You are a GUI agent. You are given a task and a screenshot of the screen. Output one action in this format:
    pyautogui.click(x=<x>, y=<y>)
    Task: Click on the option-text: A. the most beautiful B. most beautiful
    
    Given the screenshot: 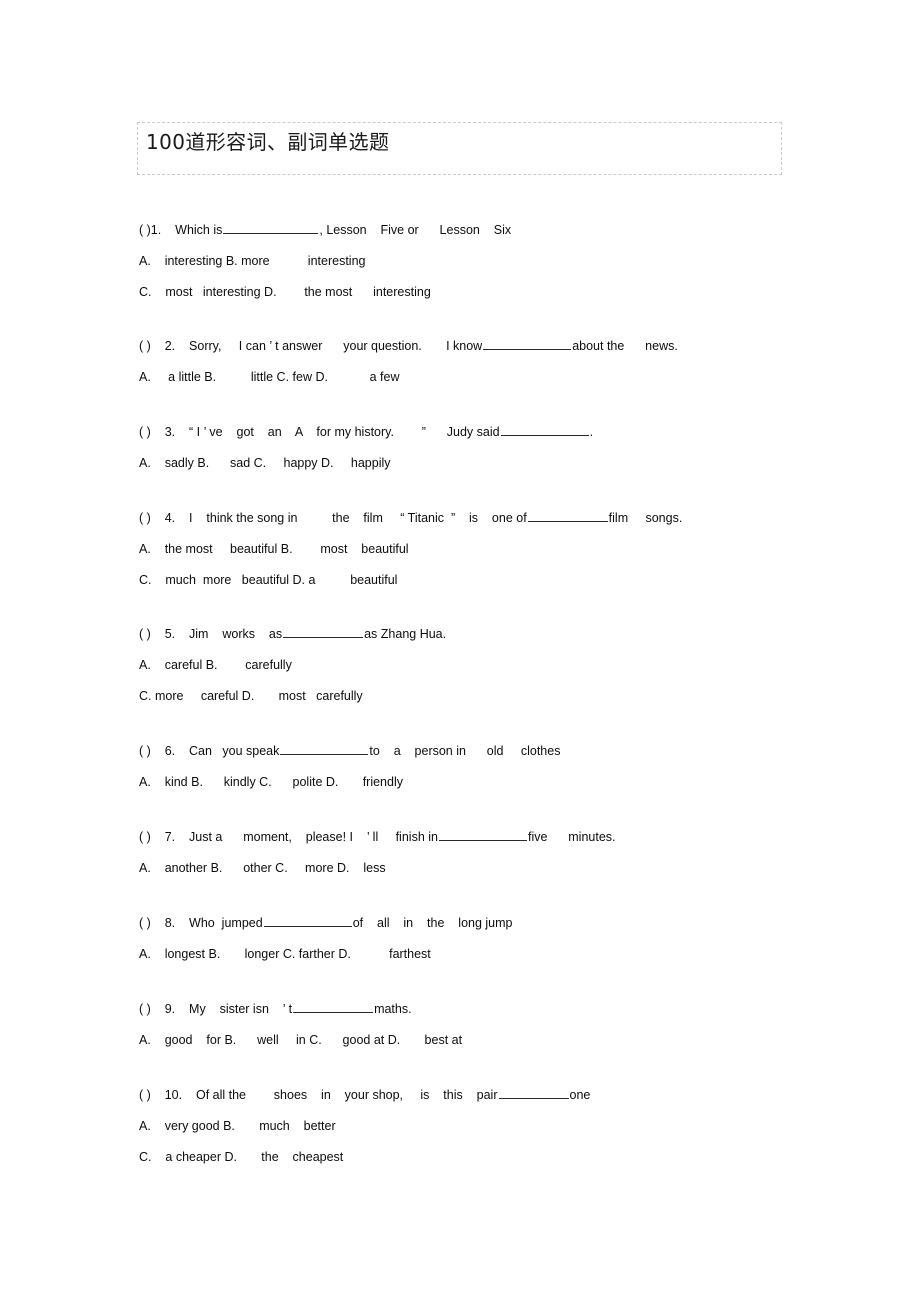 What is the action you would take?
    pyautogui.click(x=274, y=549)
    